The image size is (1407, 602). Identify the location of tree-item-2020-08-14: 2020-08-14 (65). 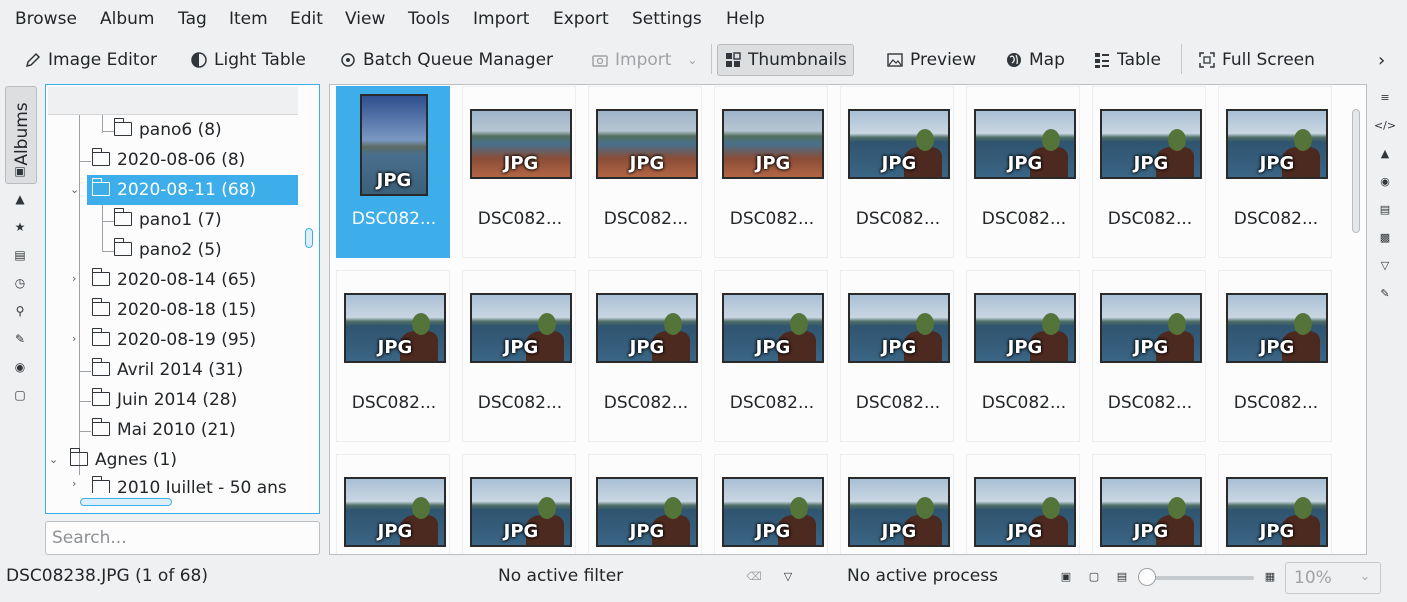
(173, 280).